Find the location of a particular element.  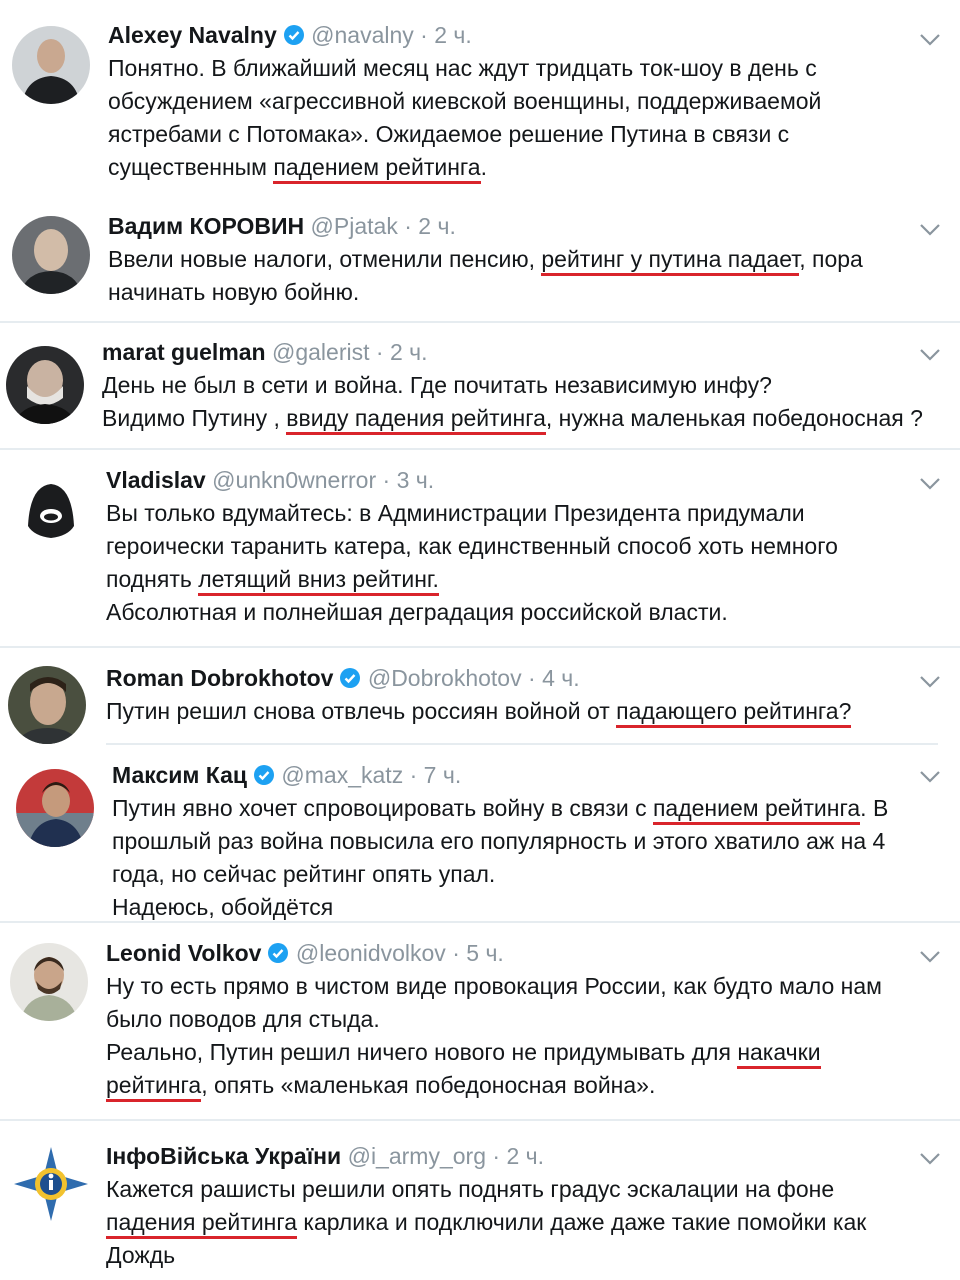

text-fragment: начинать новую бойню. is located at coordinates (234, 292).